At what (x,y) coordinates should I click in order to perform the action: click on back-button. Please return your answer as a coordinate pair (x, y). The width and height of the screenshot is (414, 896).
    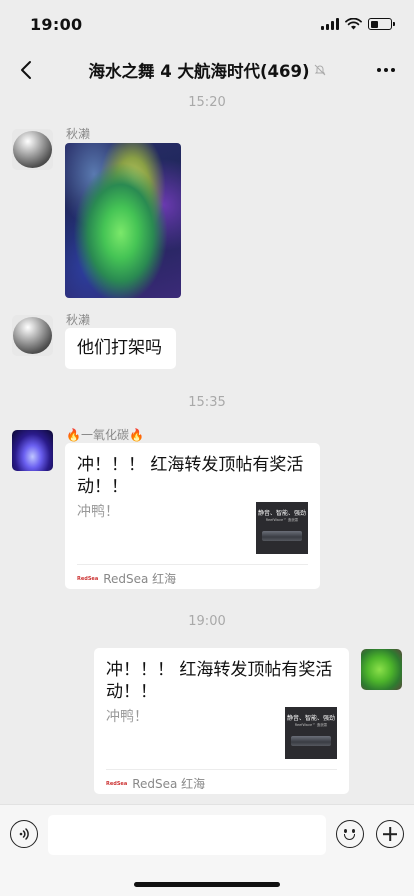
    Looking at the image, I should click on (26, 70).